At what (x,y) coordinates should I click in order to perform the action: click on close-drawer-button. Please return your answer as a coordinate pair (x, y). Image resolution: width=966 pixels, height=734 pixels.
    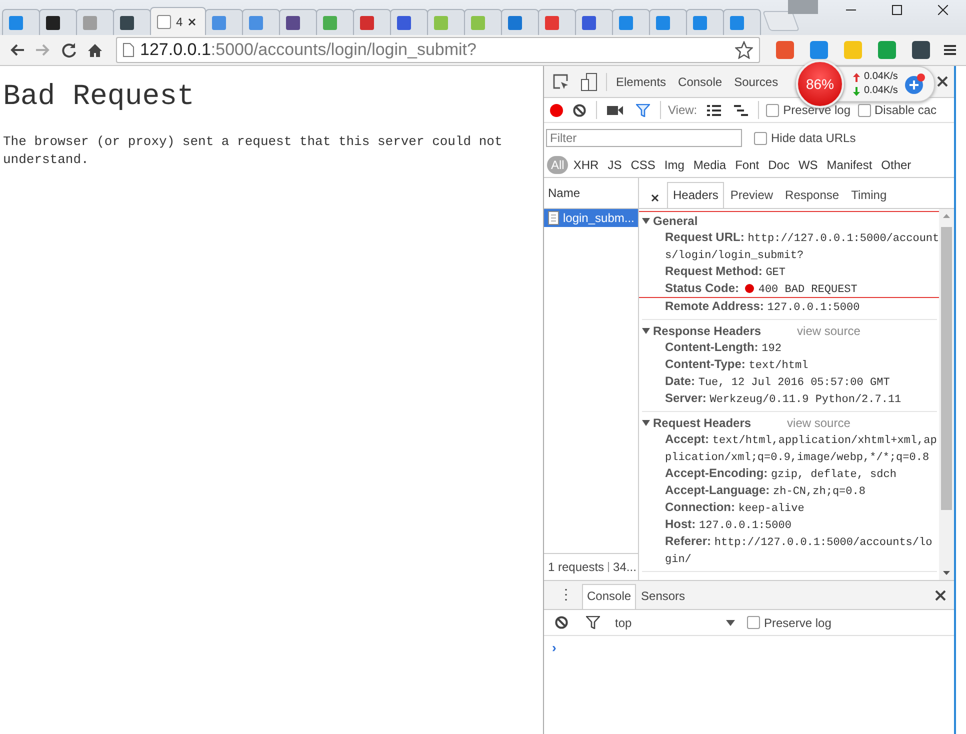
    Looking at the image, I should click on (940, 595).